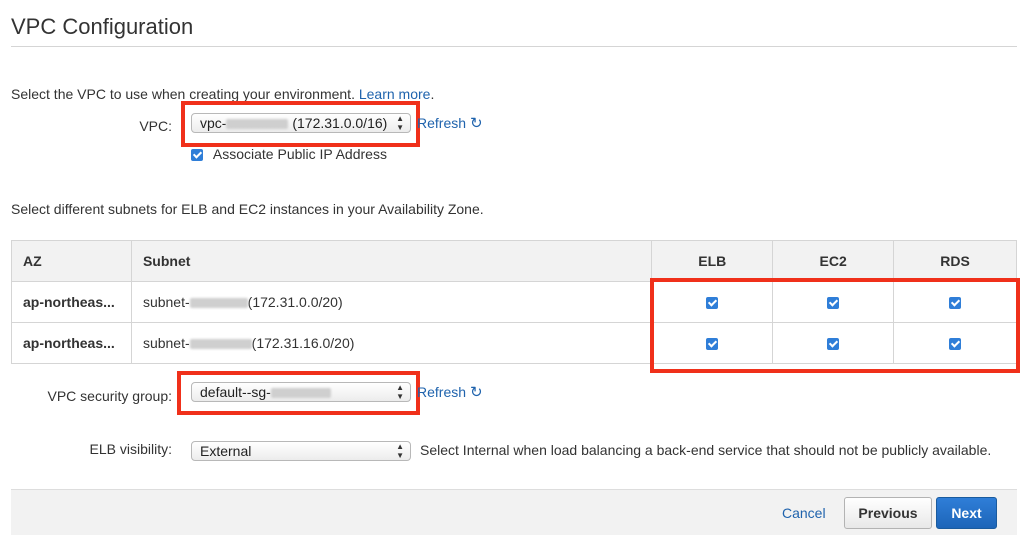 The width and height of the screenshot is (1024, 535). Describe the element at coordinates (432, 94) in the screenshot. I see `vpc-intro-suffix: .` at that location.